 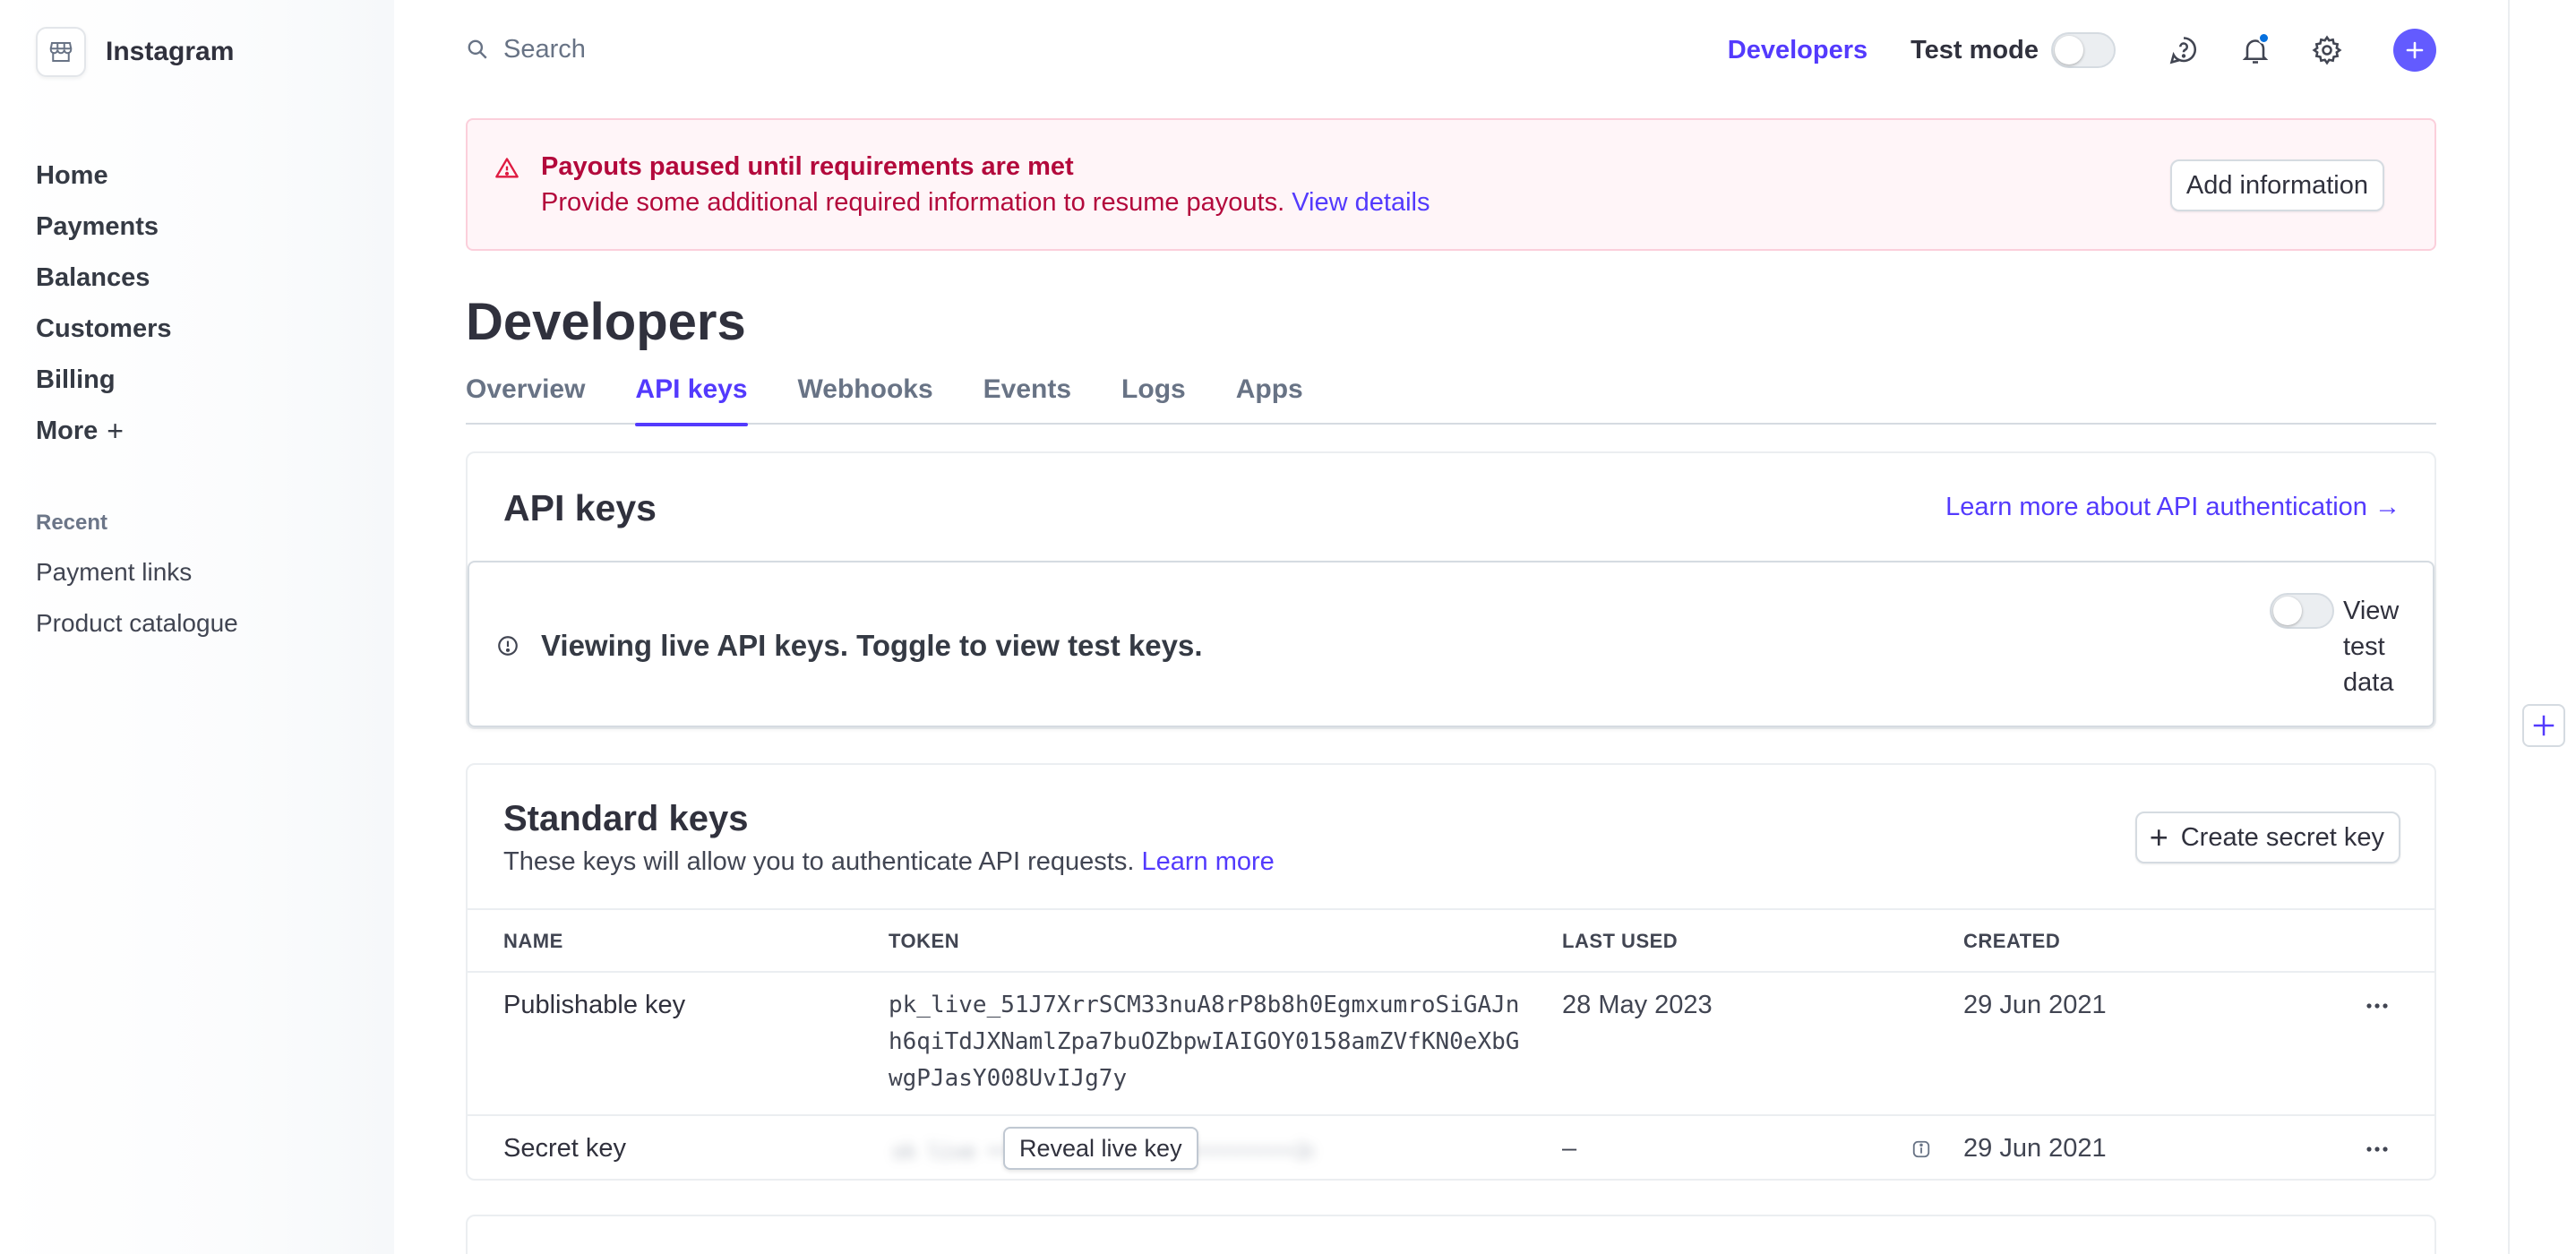 I want to click on sidebar-item-label: Payments, so click(x=97, y=226).